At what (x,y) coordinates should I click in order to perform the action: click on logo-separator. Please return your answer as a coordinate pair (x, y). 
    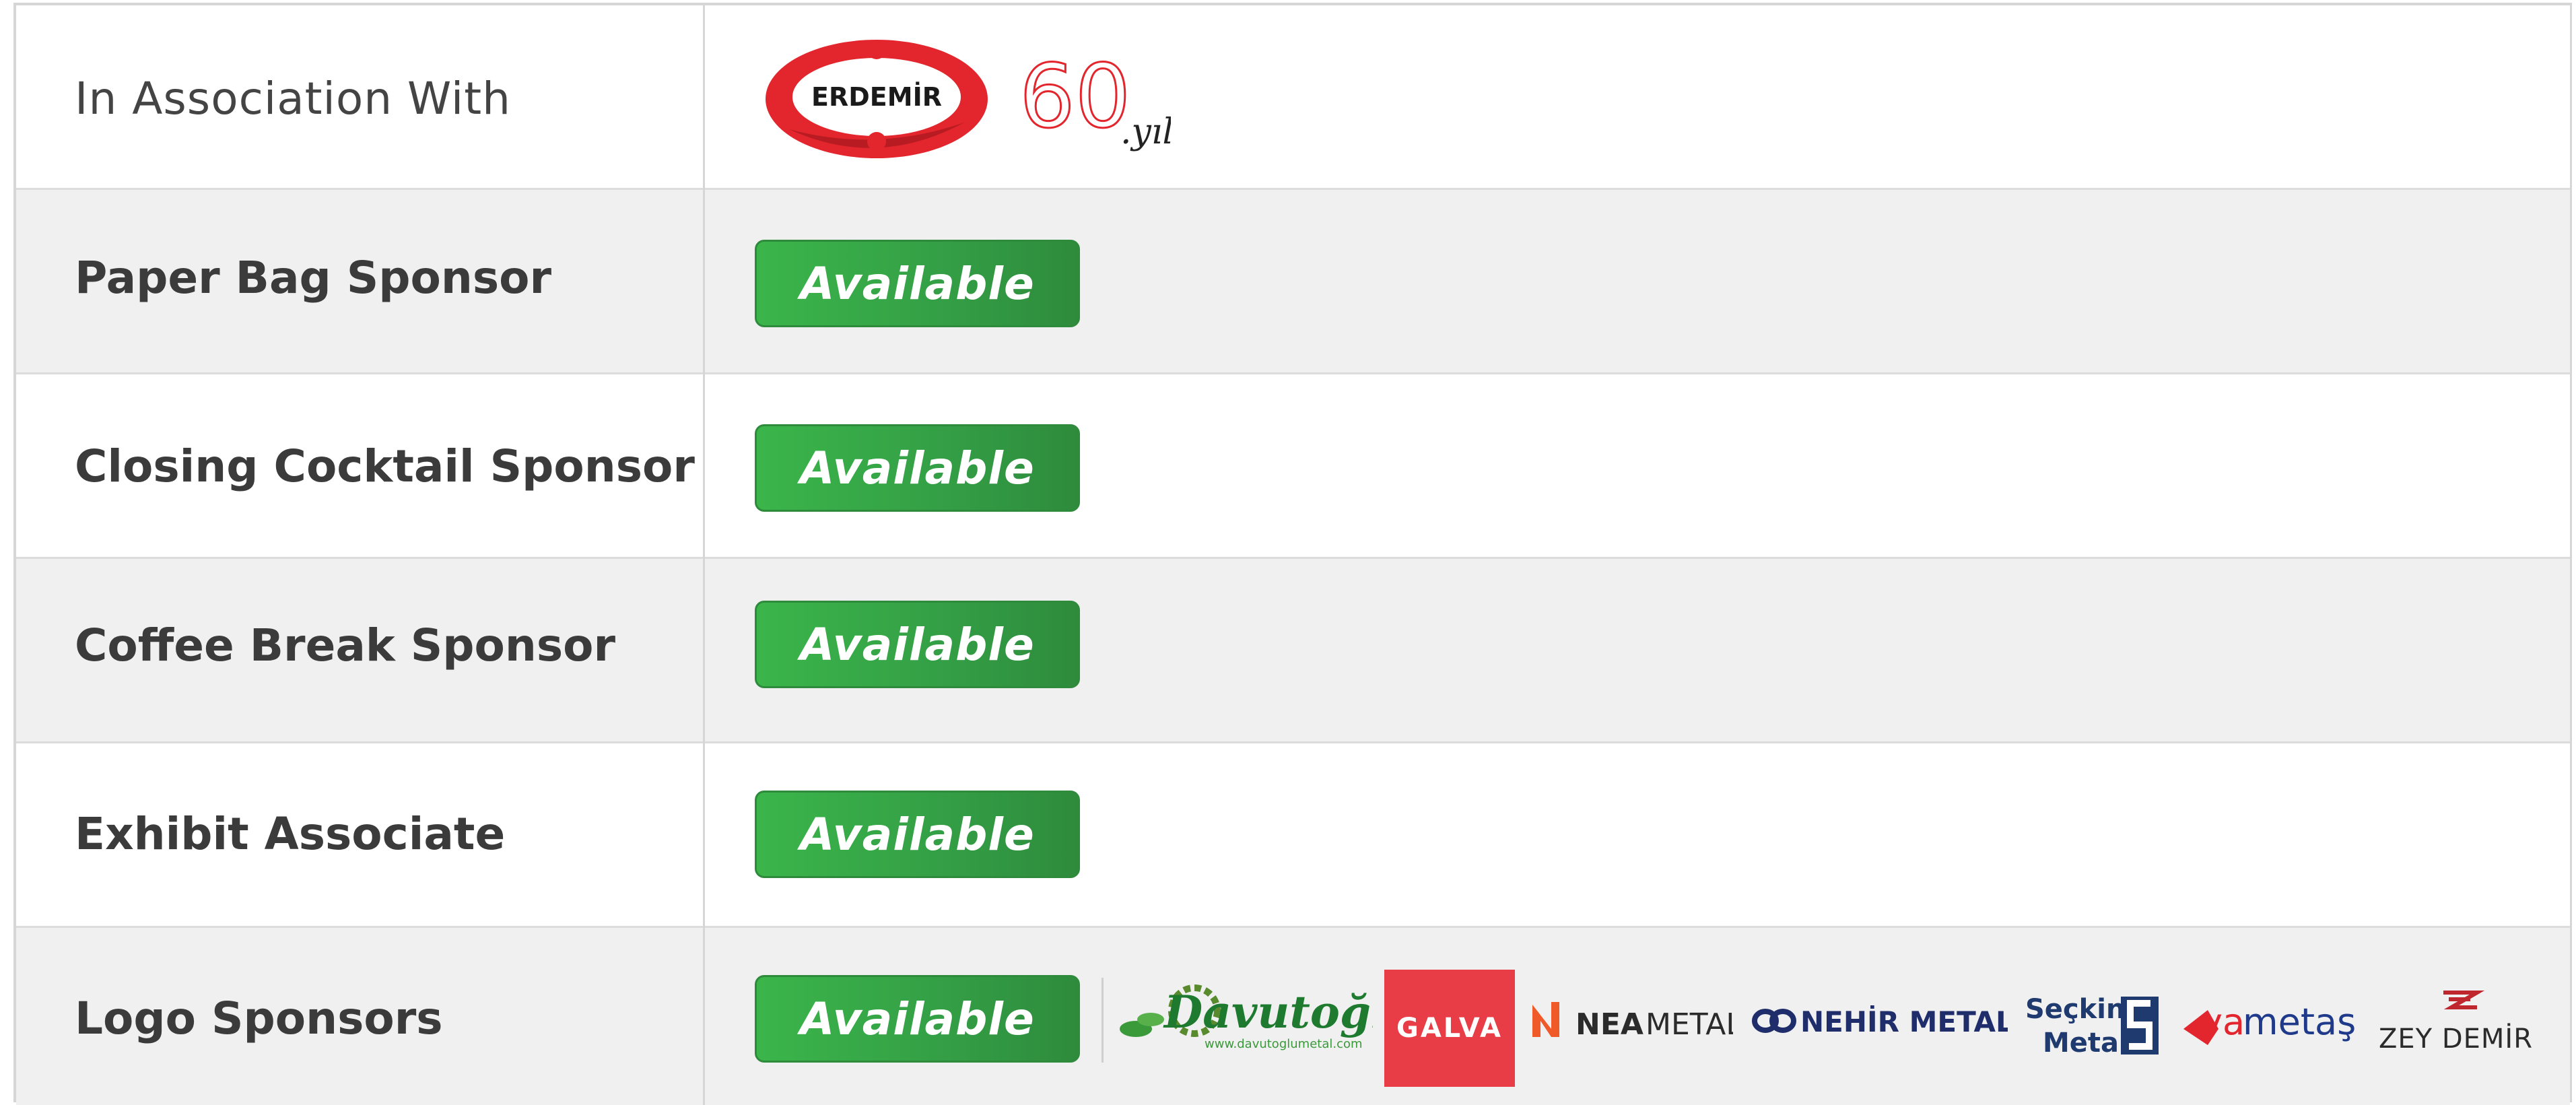
    Looking at the image, I should click on (1102, 1020).